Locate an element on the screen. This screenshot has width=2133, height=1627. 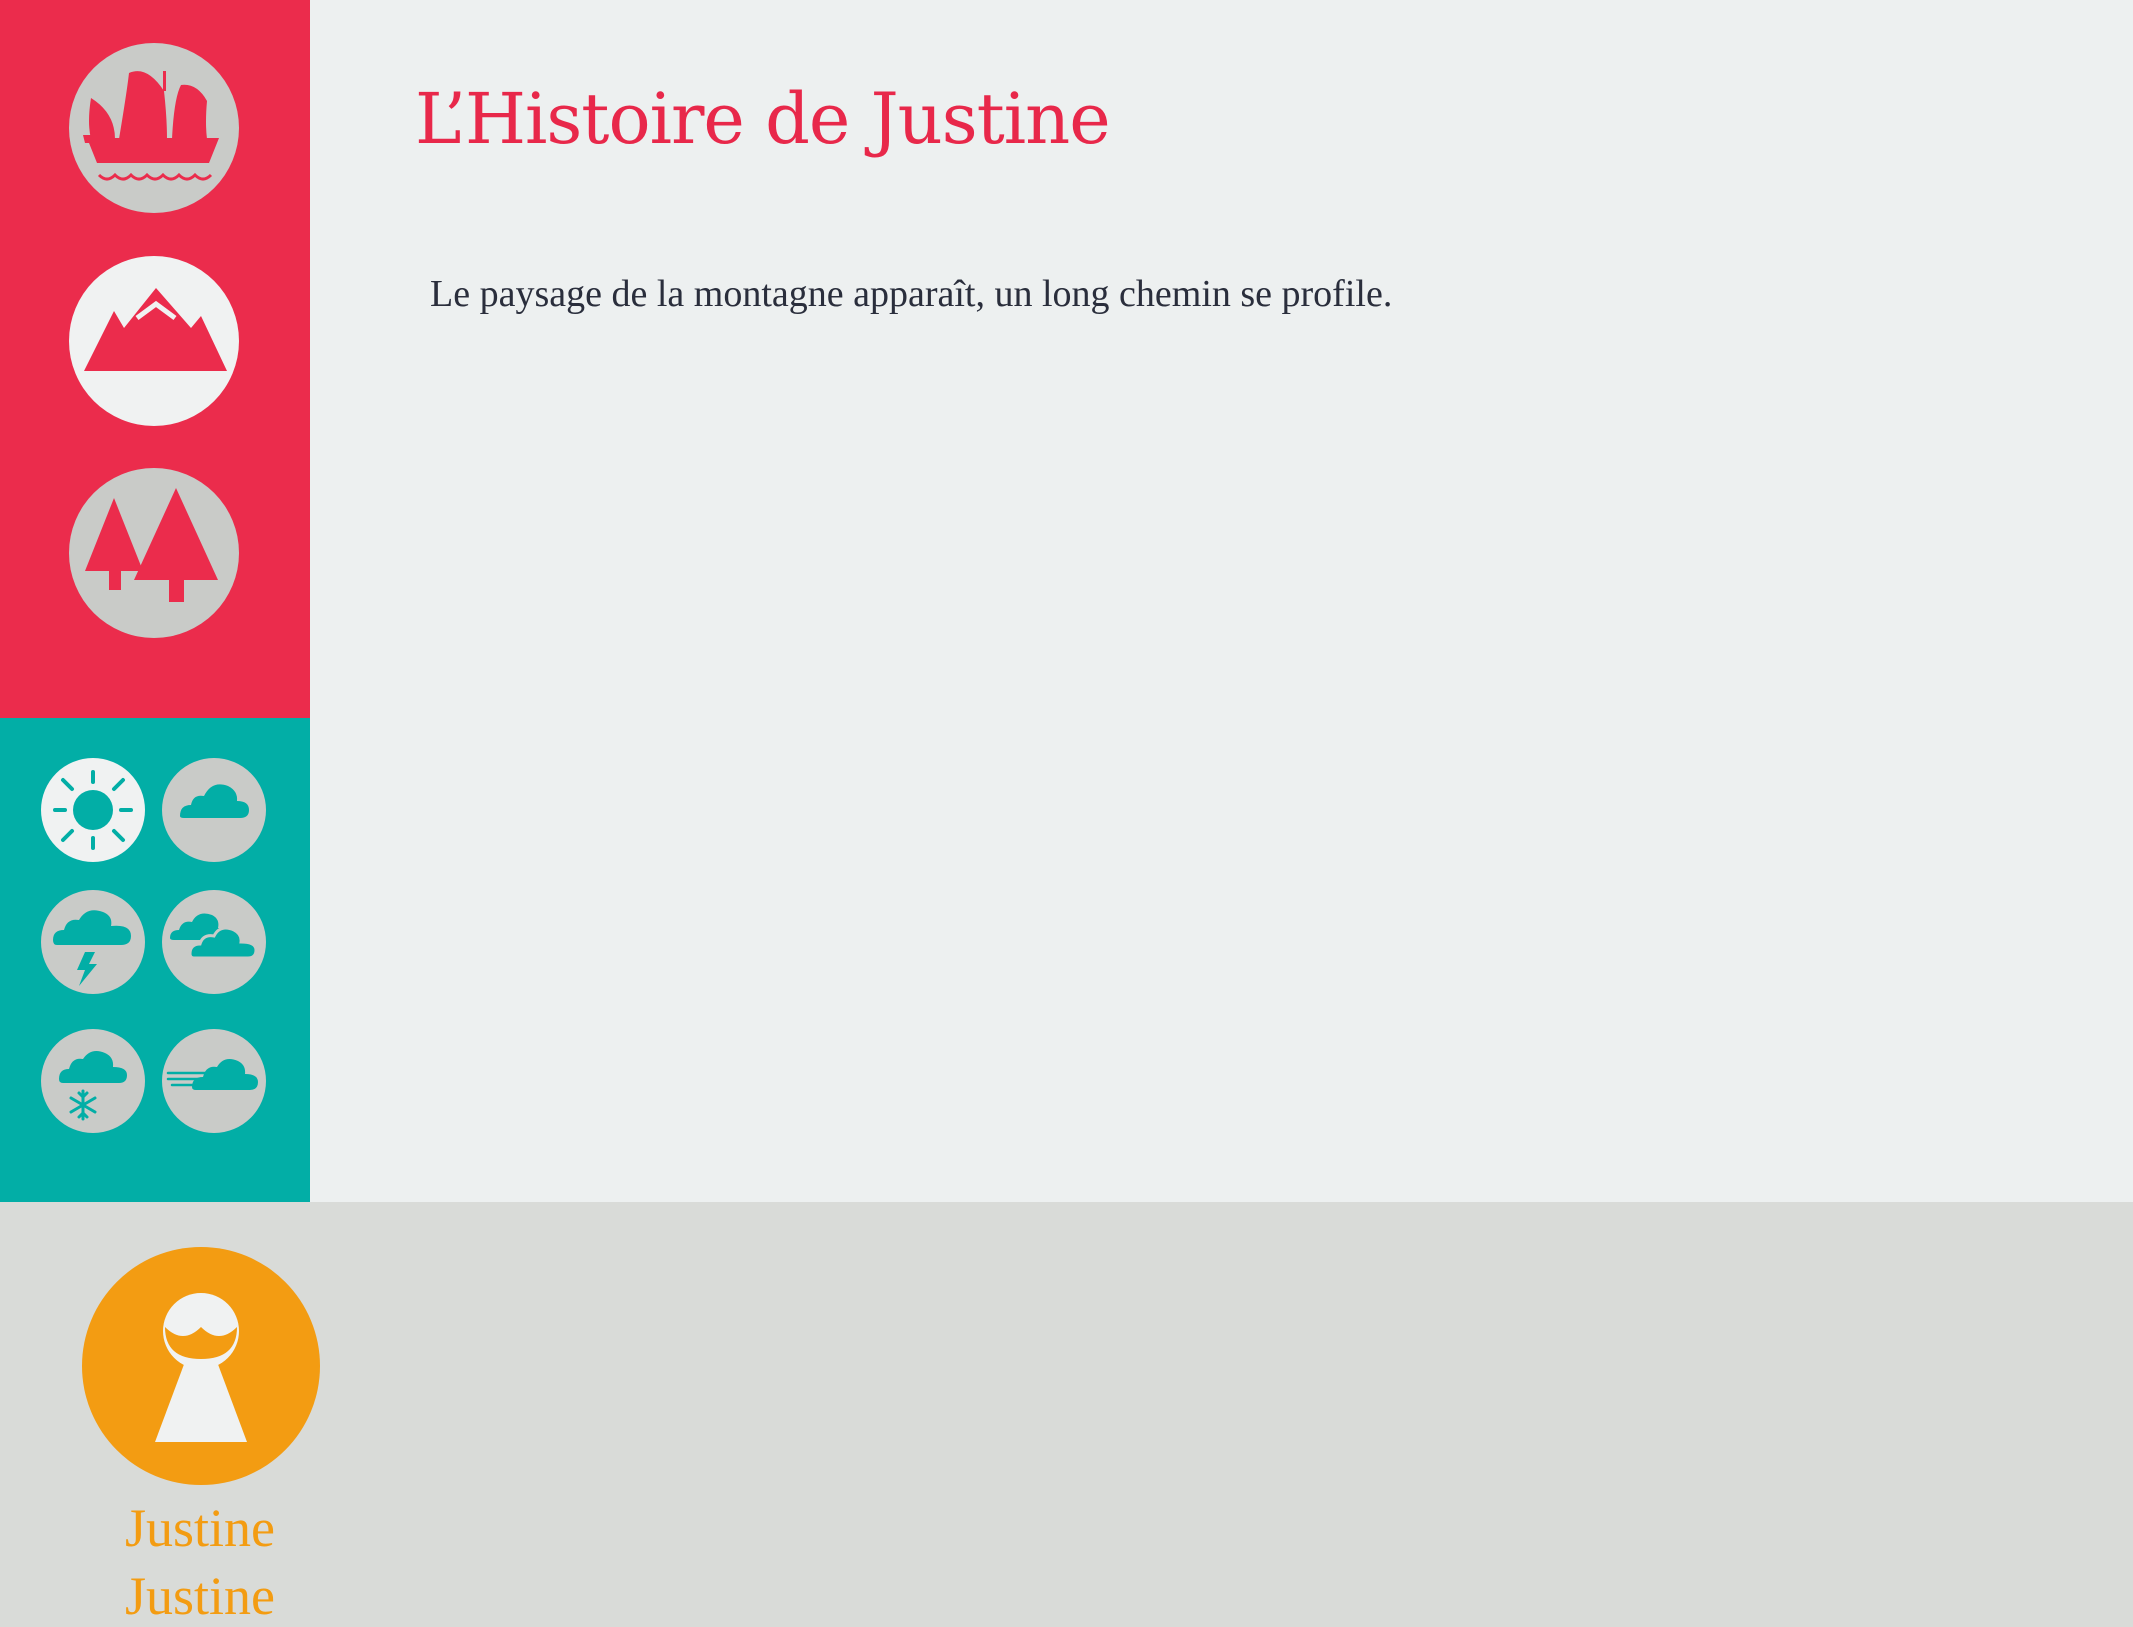
weather-wind-button is located at coordinates (214, 1081).